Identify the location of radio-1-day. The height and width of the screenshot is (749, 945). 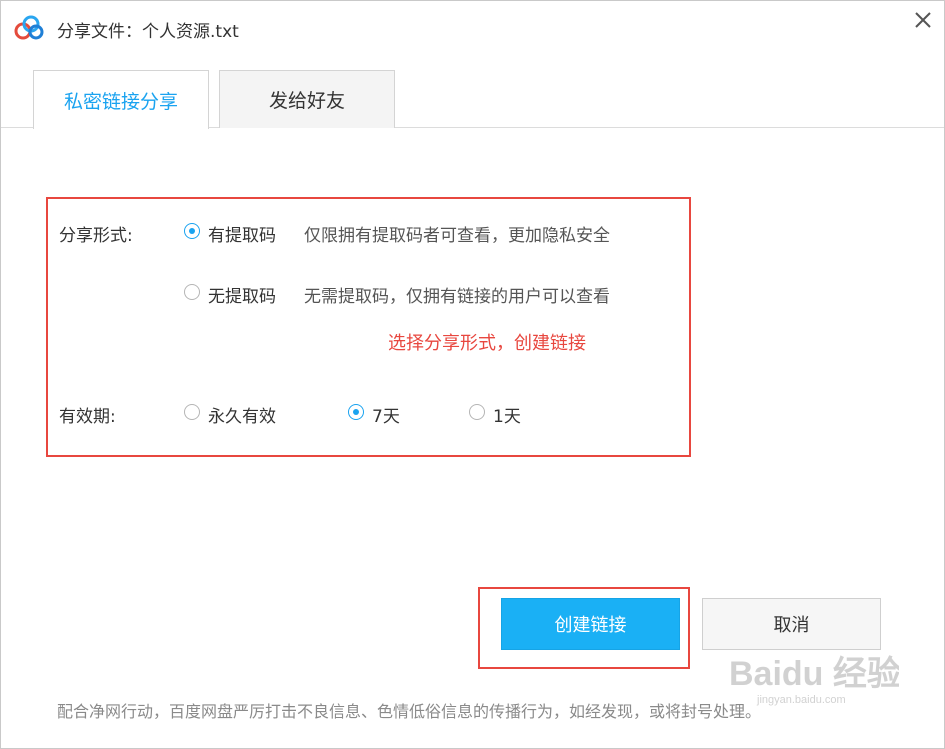
(477, 412).